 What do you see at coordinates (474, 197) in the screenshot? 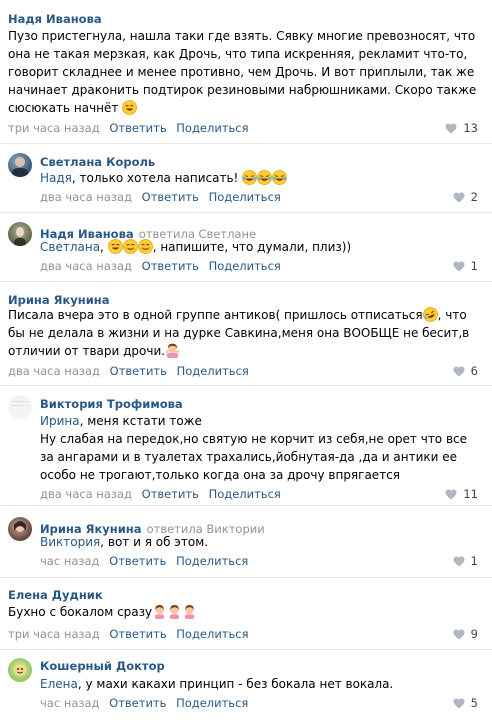
I see `like-count: 2` at bounding box center [474, 197].